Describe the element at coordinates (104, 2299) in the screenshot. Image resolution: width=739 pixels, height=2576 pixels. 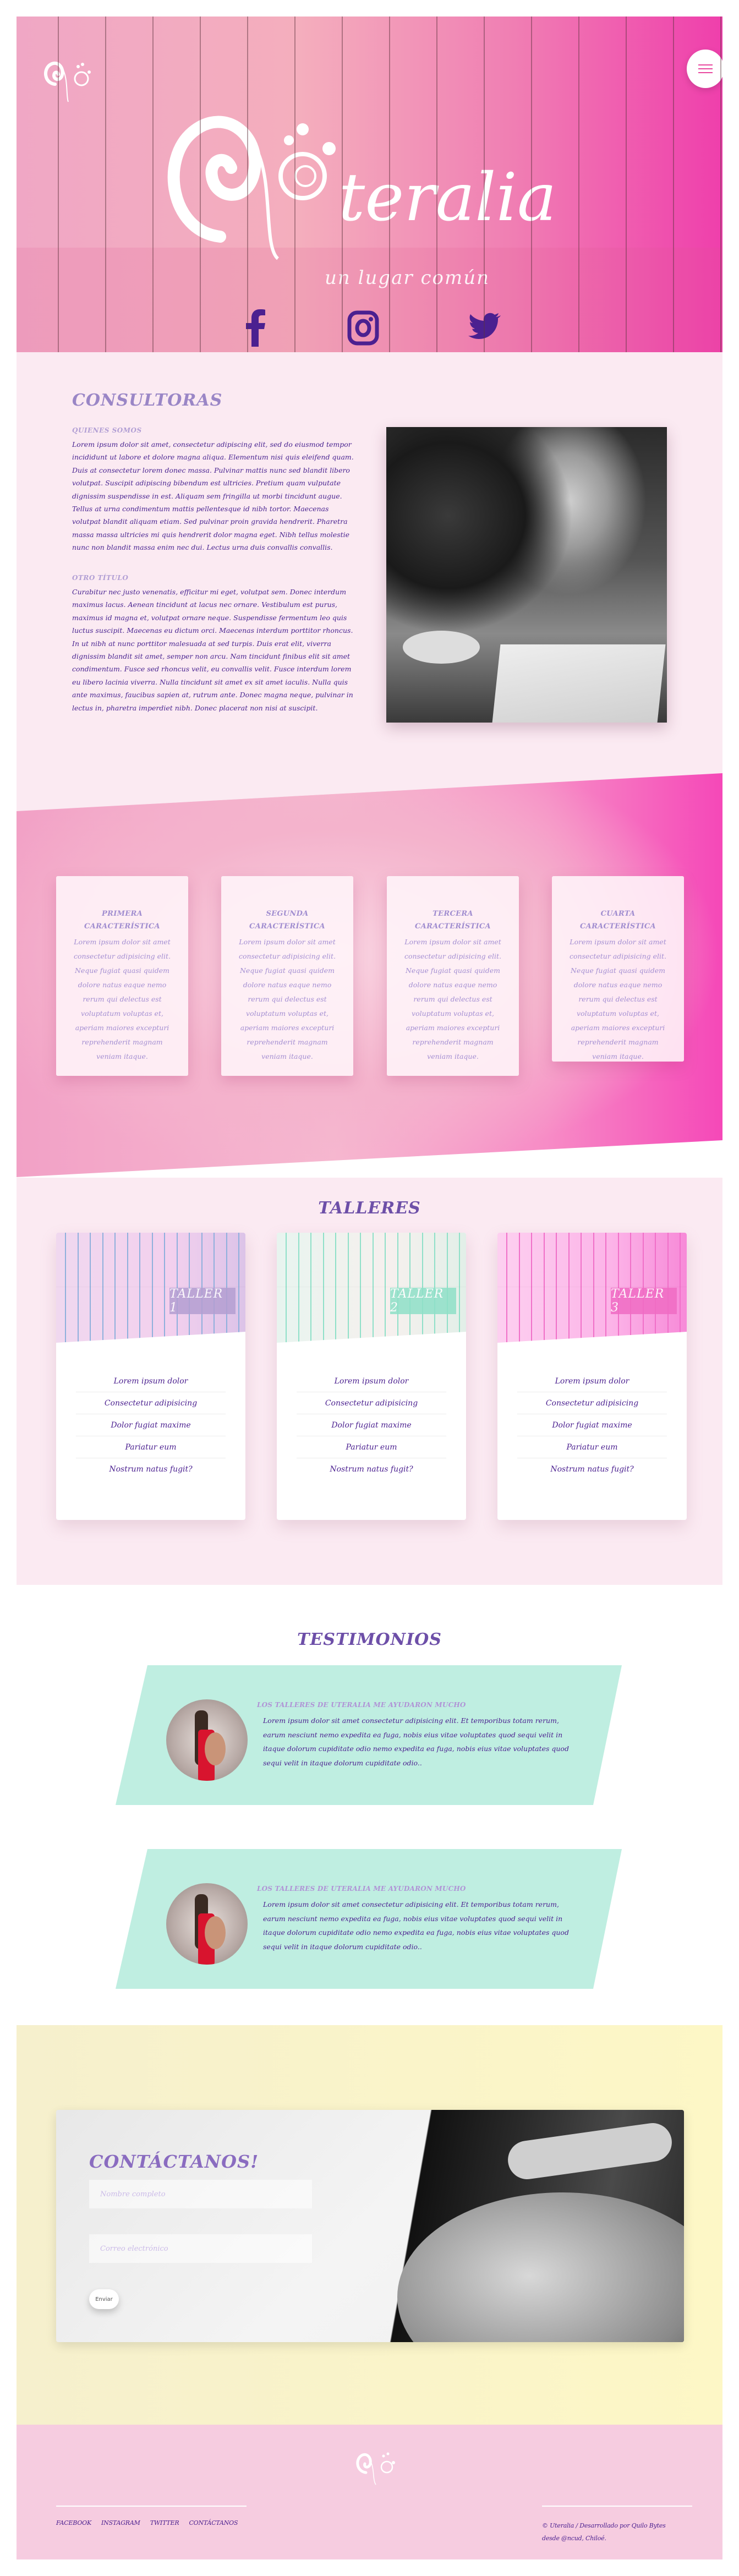
I see `submit-button: Enviar` at that location.